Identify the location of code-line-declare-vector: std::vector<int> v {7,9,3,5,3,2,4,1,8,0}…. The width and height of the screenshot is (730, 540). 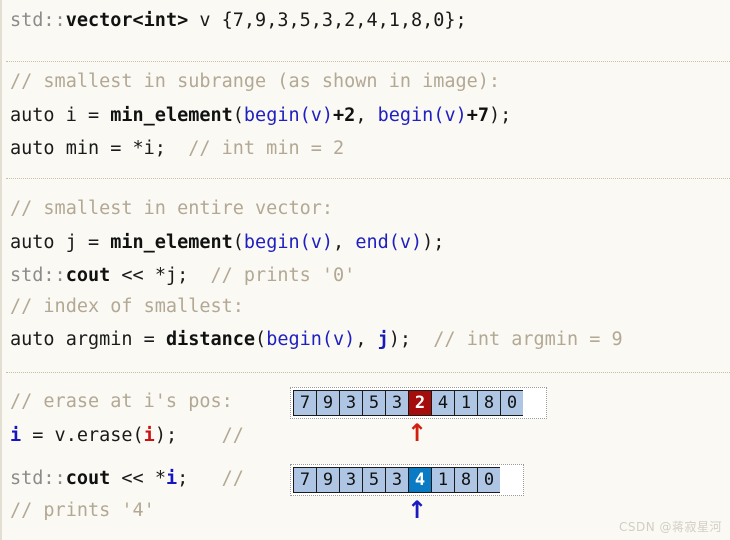
(238, 21).